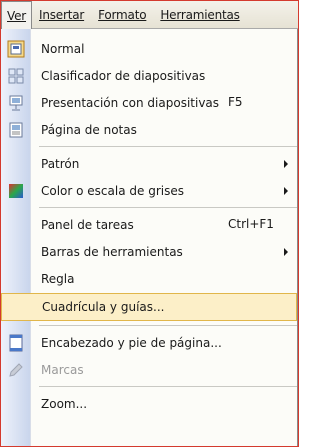  I want to click on menu-item-normal: Normal, so click(149, 48).